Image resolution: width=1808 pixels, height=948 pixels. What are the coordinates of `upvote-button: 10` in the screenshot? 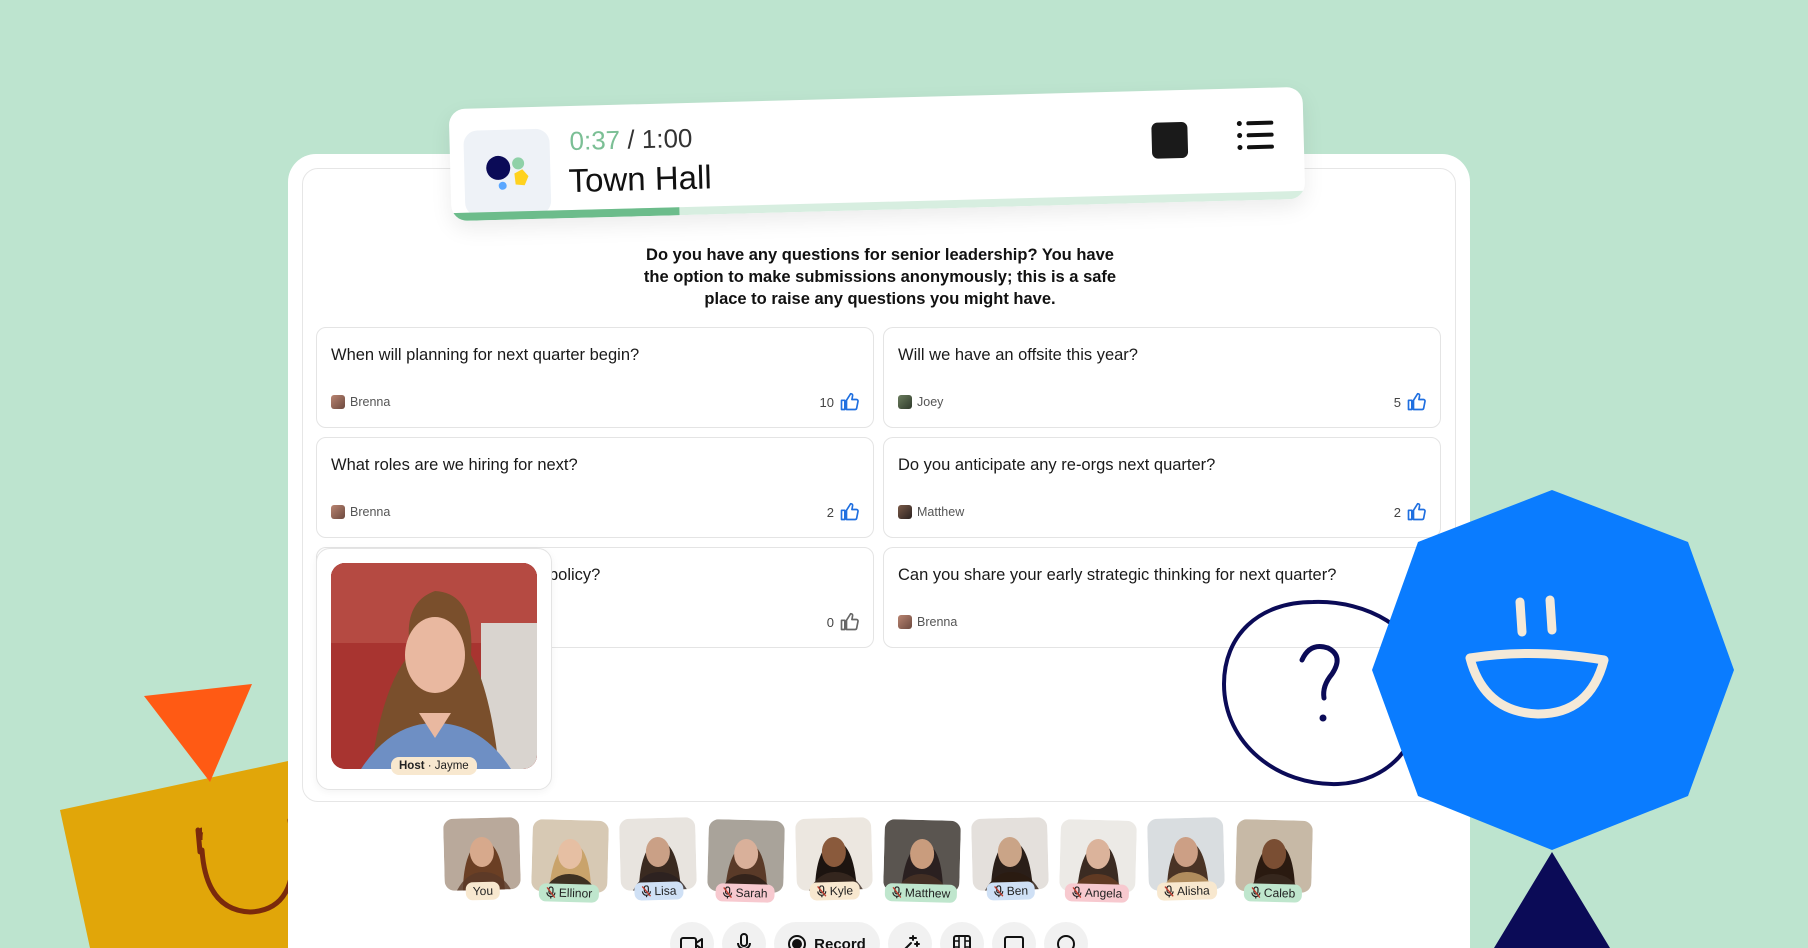 It's located at (839, 402).